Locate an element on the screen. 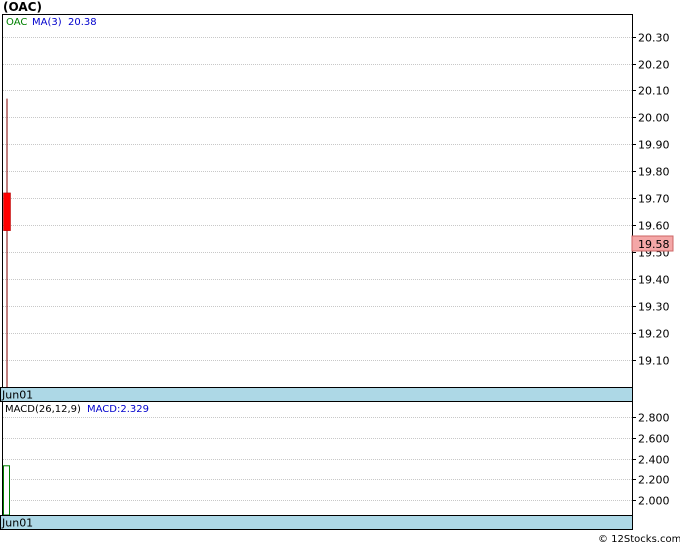  macd-date-label: Jun01 is located at coordinates (17, 523).